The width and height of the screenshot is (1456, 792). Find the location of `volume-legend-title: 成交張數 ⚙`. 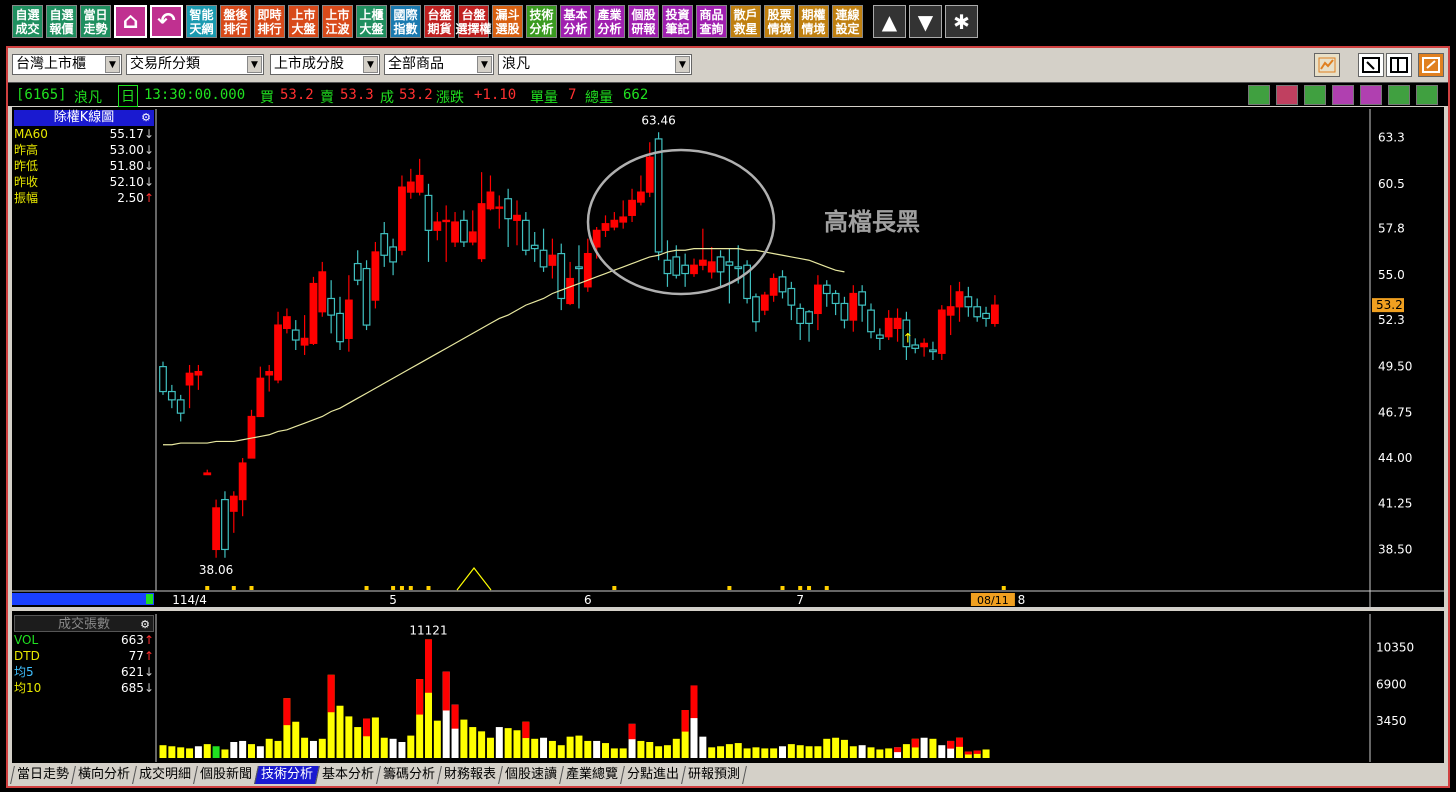

volume-legend-title: 成交張數 ⚙ is located at coordinates (84, 623).